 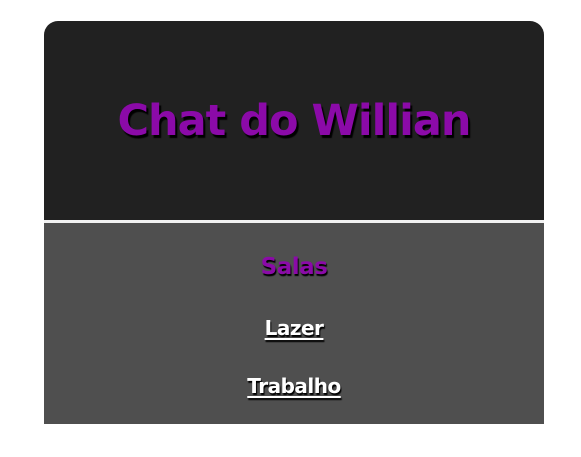 I want to click on rooms-heading: Salas, so click(x=294, y=267).